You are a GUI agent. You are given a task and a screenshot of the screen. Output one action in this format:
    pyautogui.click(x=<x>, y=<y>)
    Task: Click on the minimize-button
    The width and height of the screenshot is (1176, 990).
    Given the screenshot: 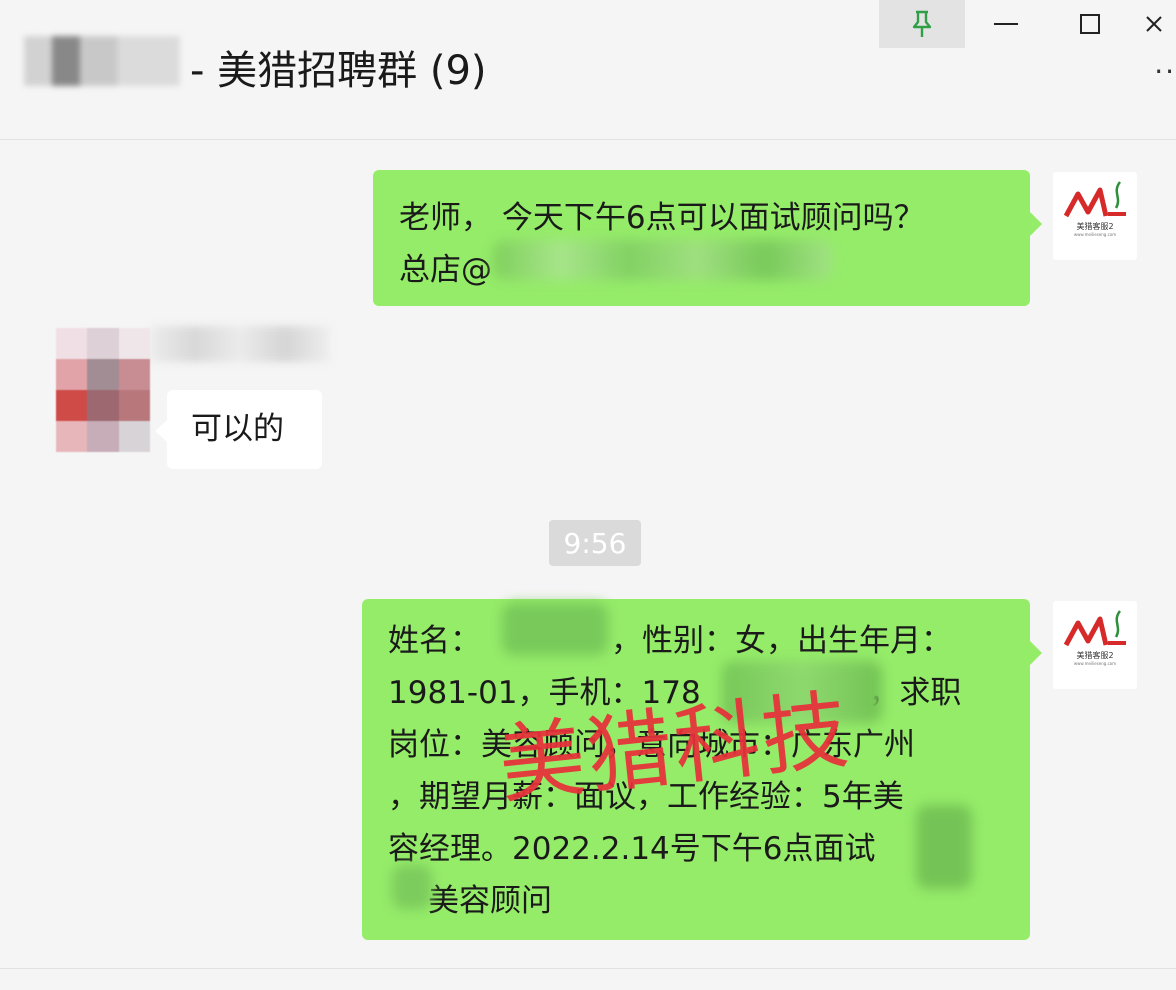 What is the action you would take?
    pyautogui.click(x=1006, y=24)
    